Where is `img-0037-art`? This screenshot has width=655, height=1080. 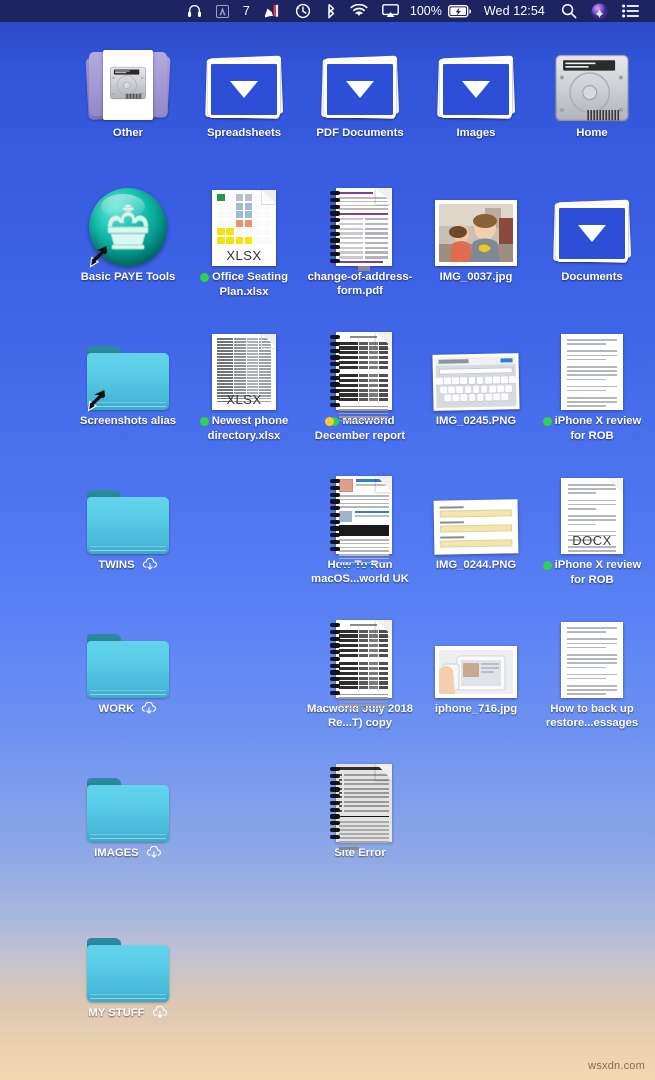
img-0037-art is located at coordinates (476, 224).